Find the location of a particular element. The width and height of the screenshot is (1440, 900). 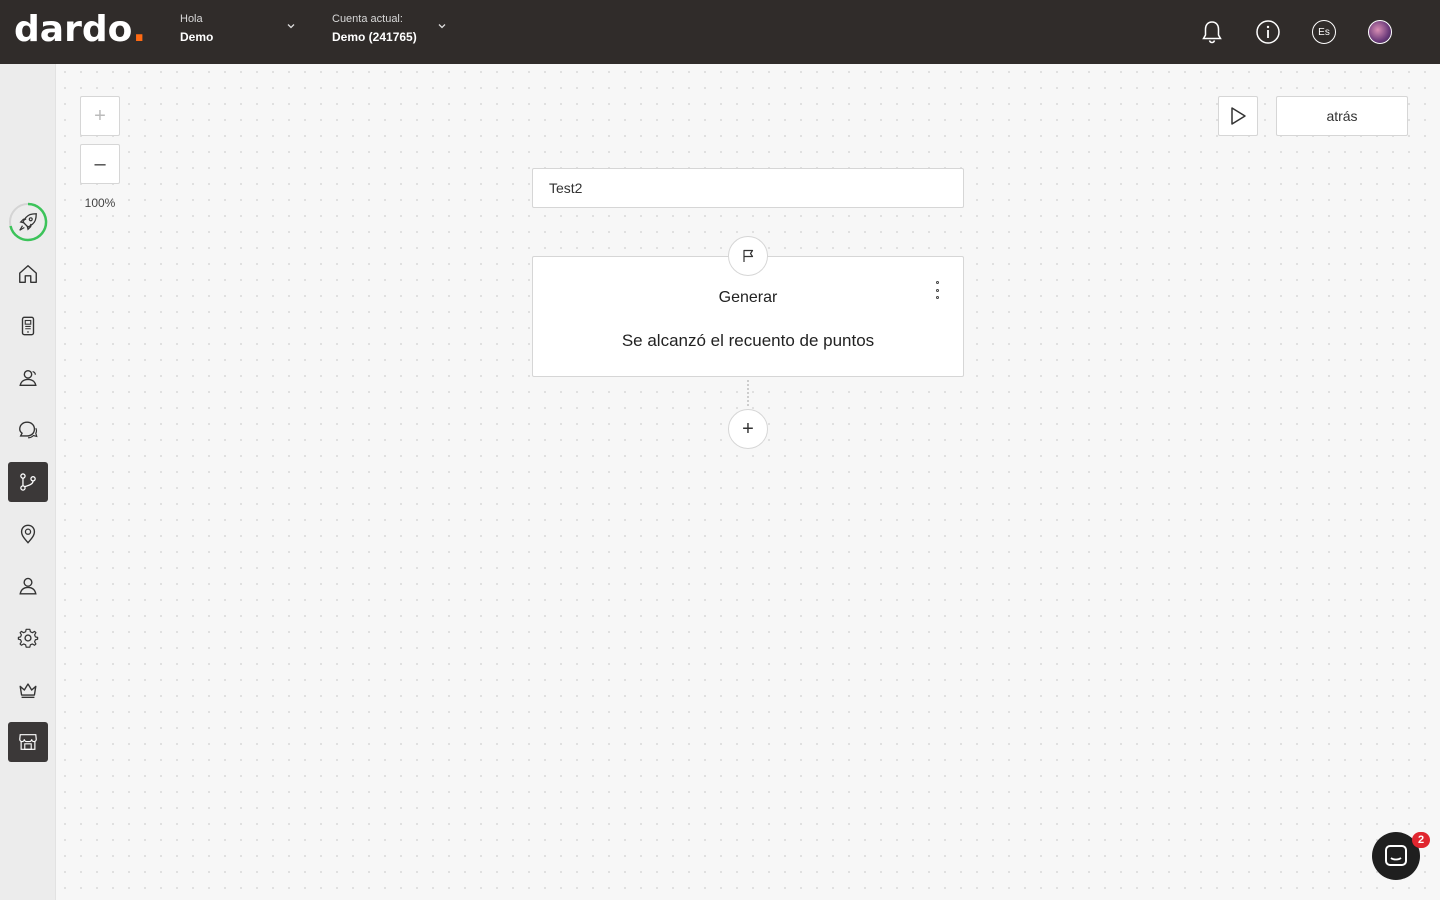

user-name: Demo is located at coordinates (197, 37).